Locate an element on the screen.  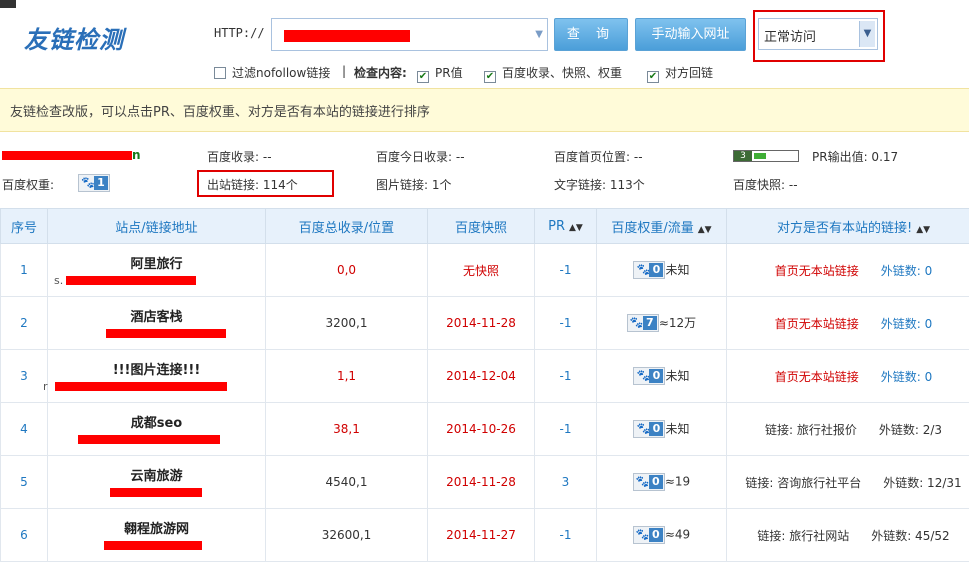
pr-bar: 3 is located at coordinates (766, 156).